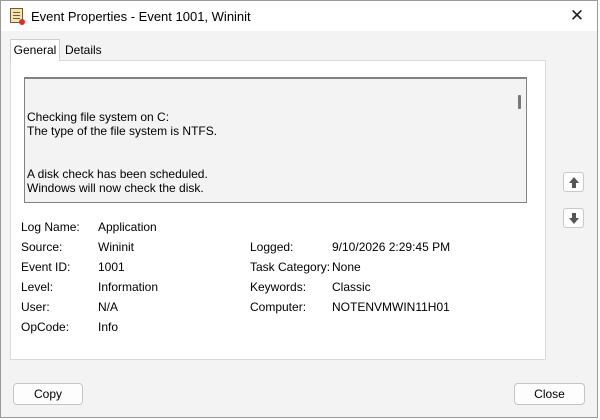 Image resolution: width=600 pixels, height=420 pixels. What do you see at coordinates (577, 16) in the screenshot?
I see `close-window-button: ✕` at bounding box center [577, 16].